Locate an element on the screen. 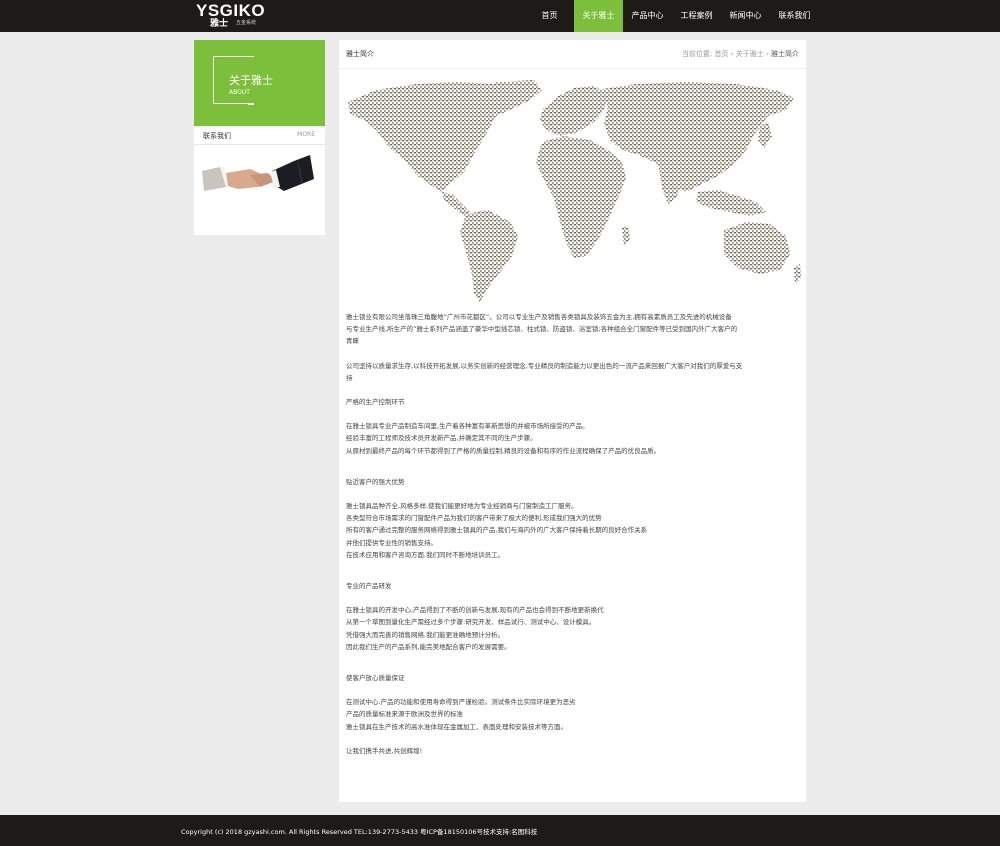 Image resolution: width=1000 pixels, height=846 pixels. paragraph-line: 并他们提供专业性的销售支持。 is located at coordinates (391, 542).